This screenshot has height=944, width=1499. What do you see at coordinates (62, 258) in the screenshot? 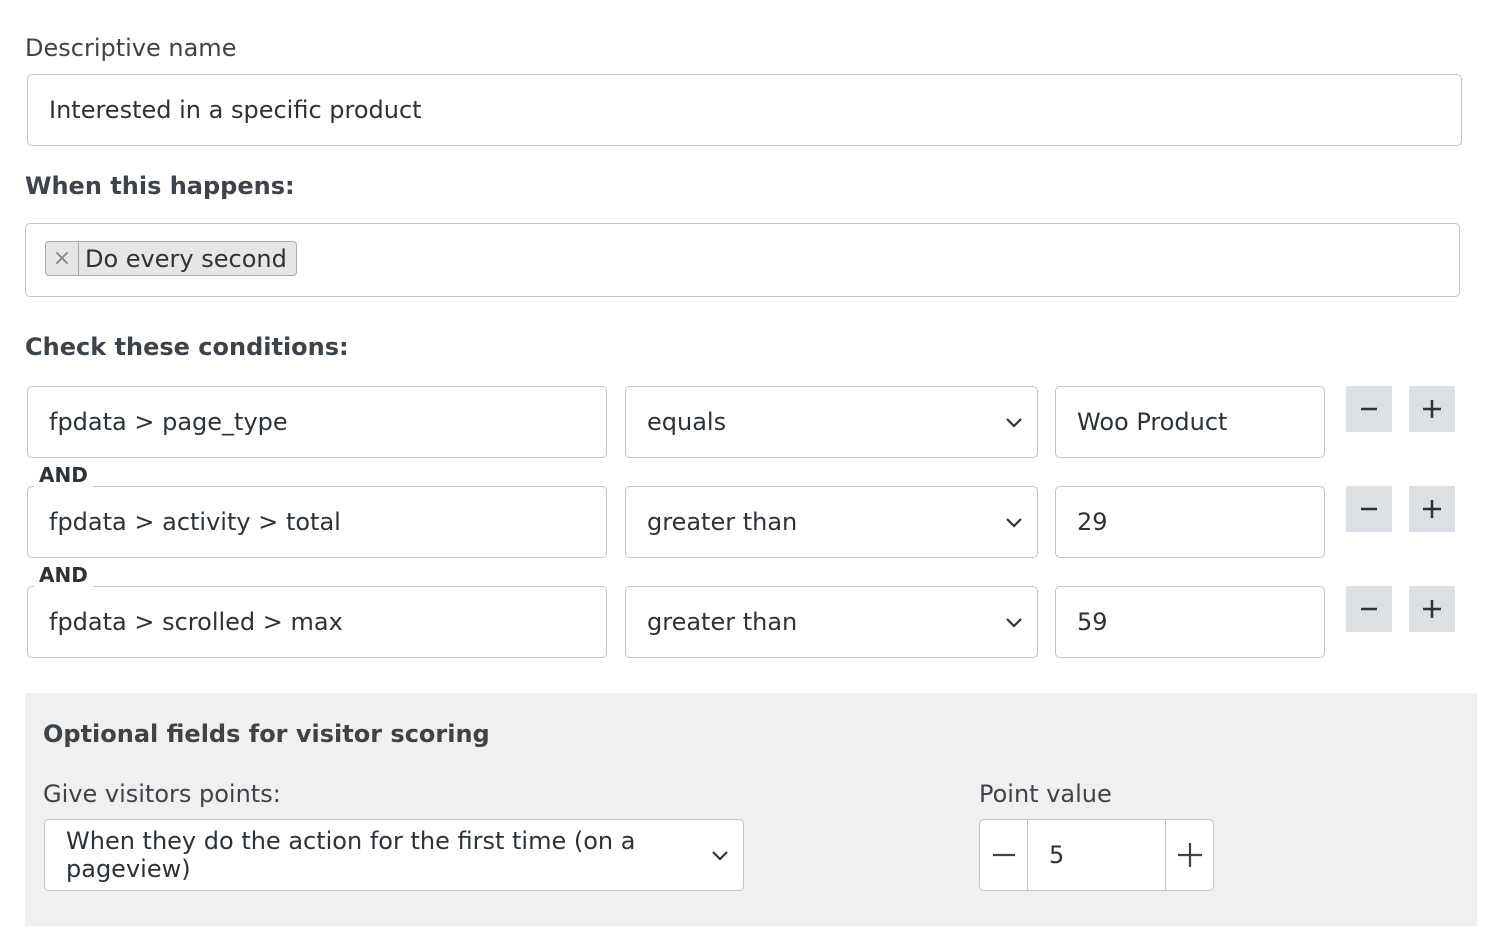
I see `tag-remove-icon: ×` at bounding box center [62, 258].